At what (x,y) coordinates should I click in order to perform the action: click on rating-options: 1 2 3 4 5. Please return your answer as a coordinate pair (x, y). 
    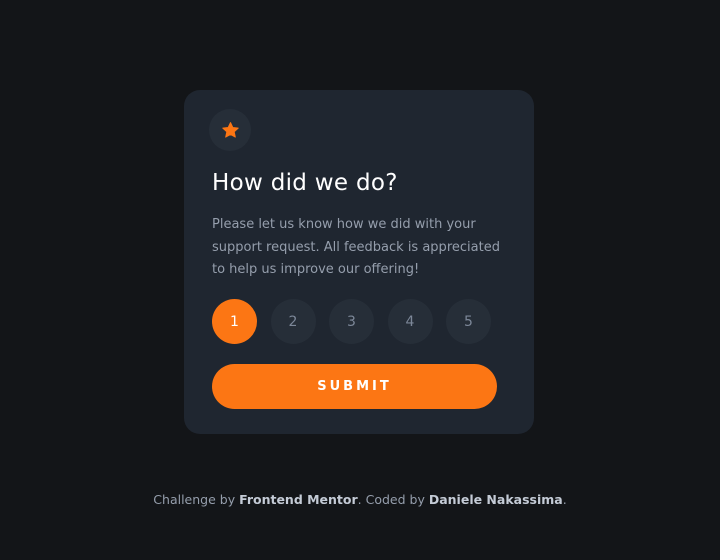
    Looking at the image, I should click on (351, 321).